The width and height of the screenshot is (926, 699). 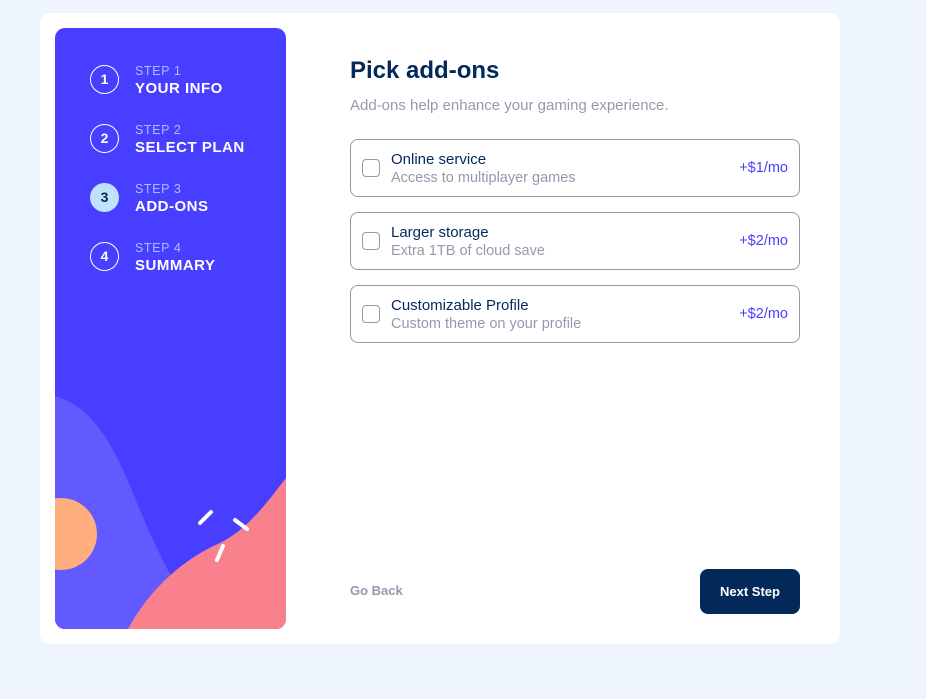 What do you see at coordinates (486, 324) in the screenshot?
I see `addon-description: Custom theme on your profile` at bounding box center [486, 324].